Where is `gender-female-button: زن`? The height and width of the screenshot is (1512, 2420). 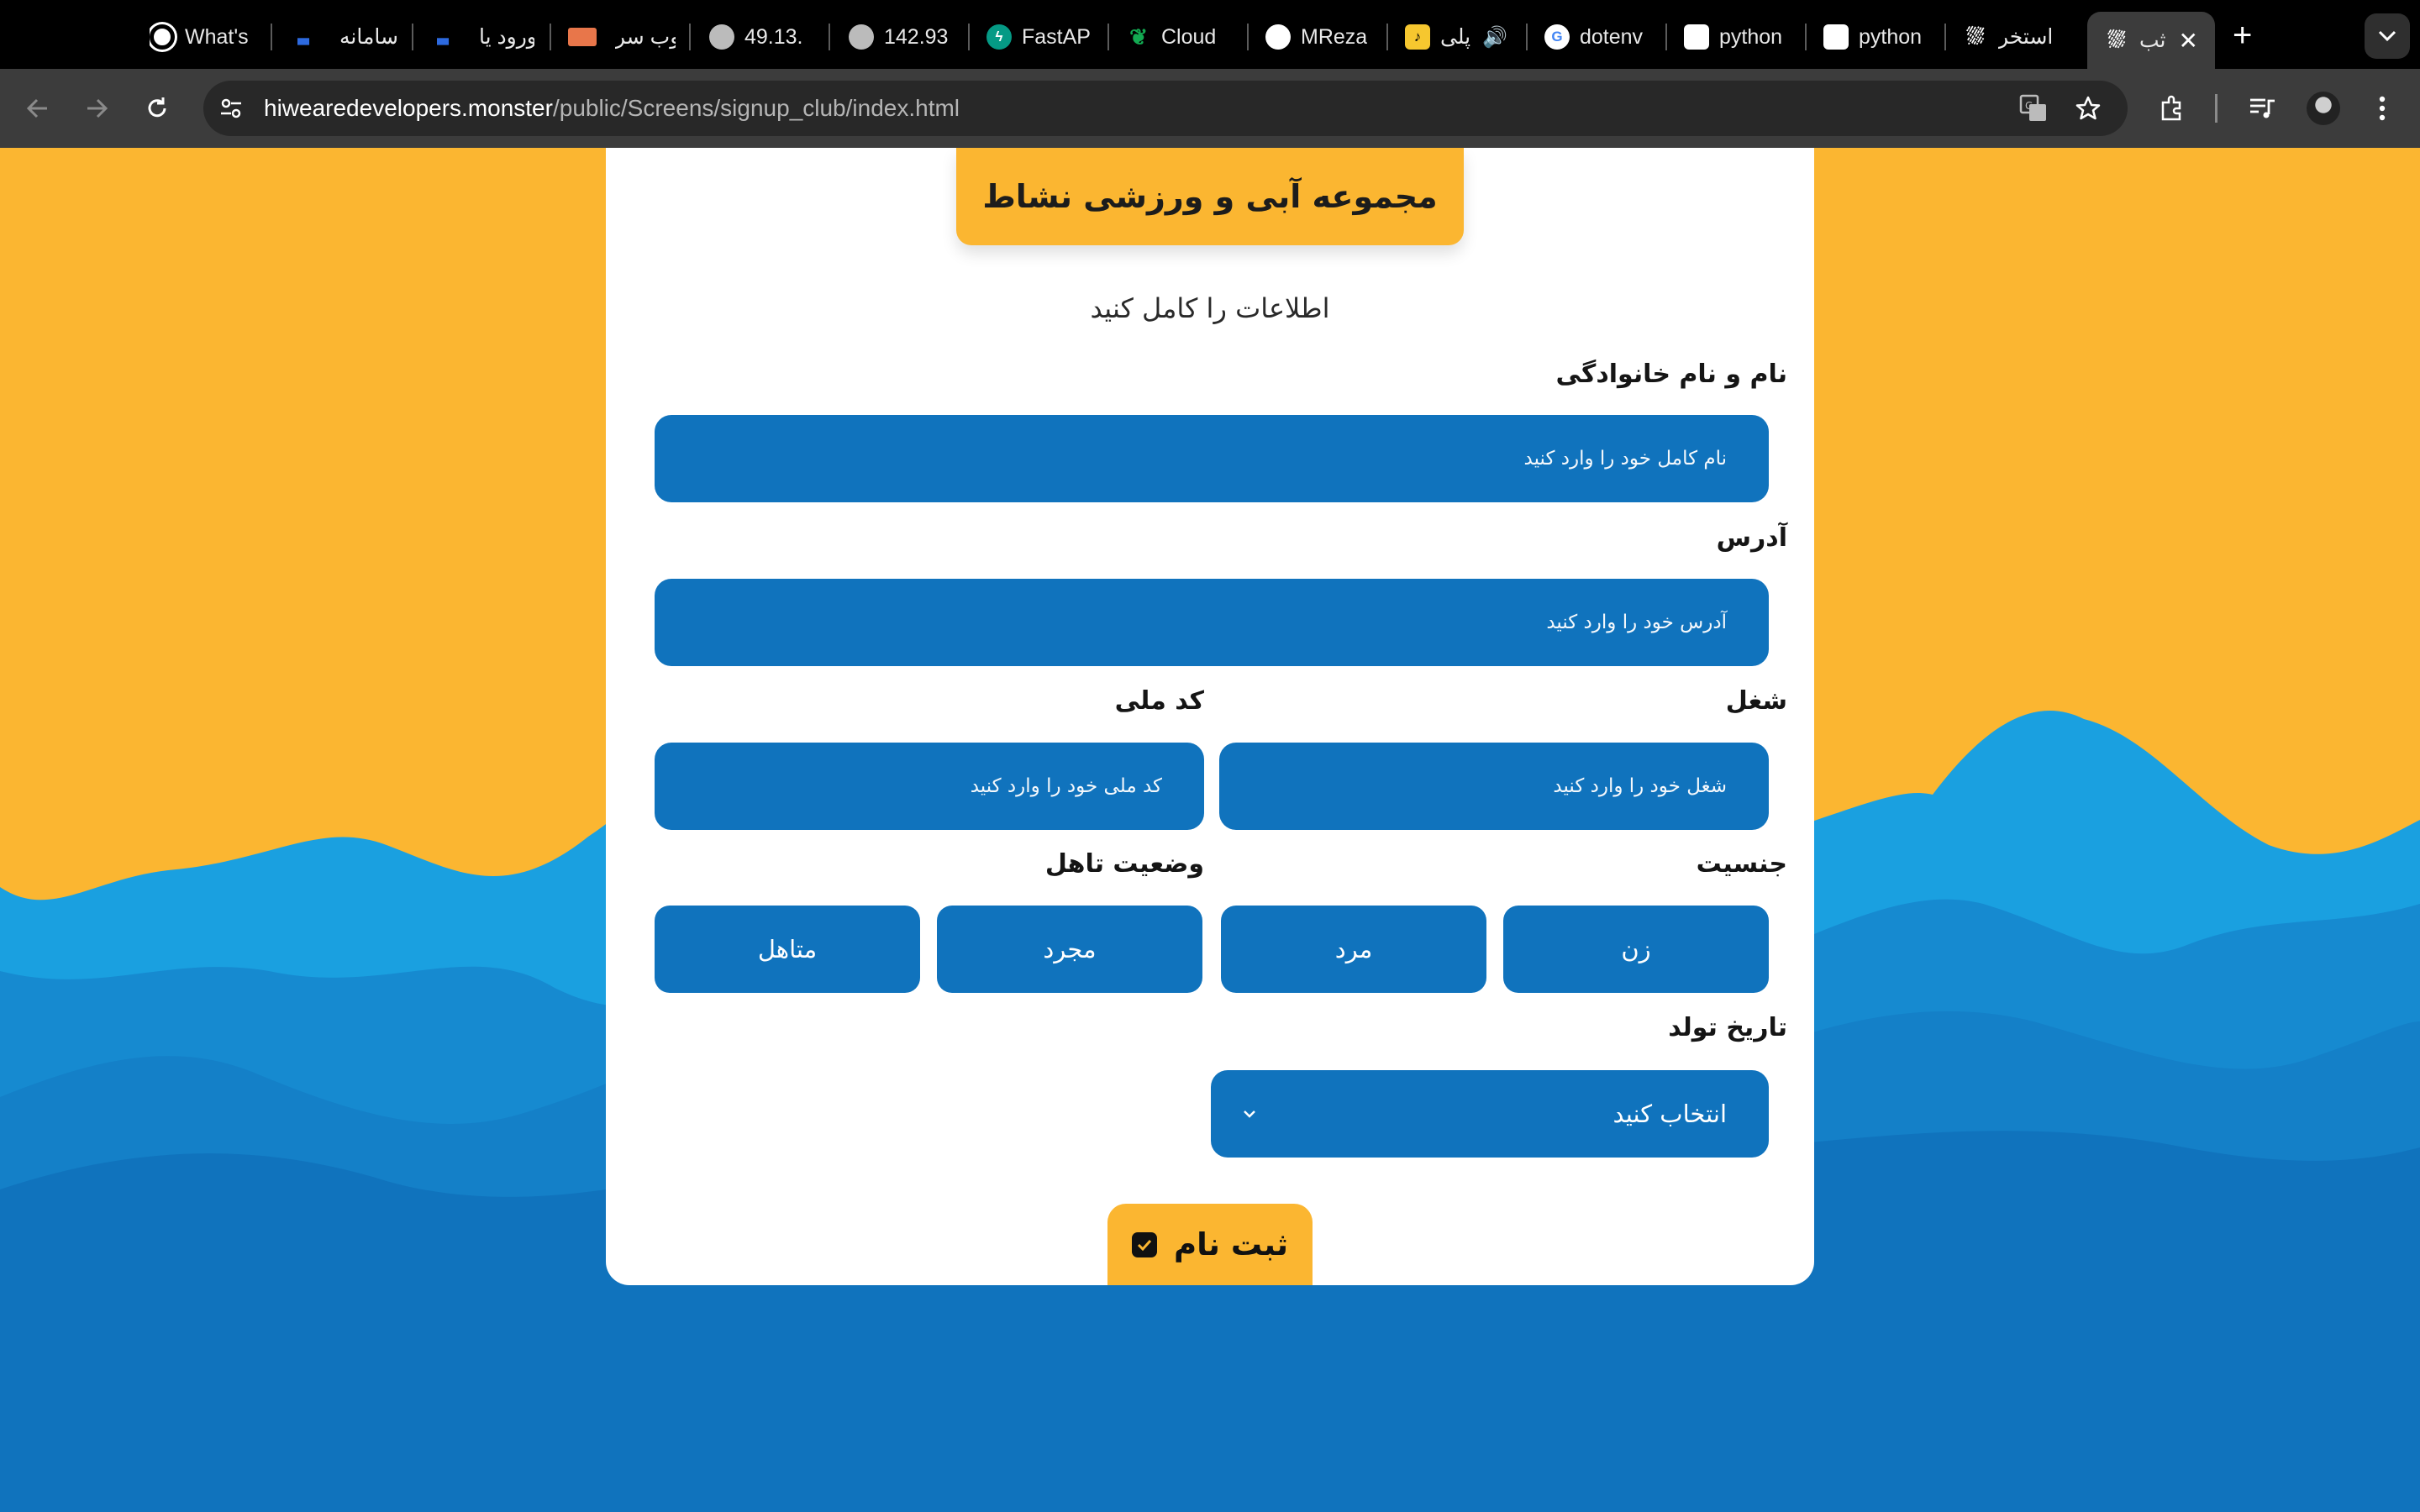 gender-female-button: زن is located at coordinates (1636, 949).